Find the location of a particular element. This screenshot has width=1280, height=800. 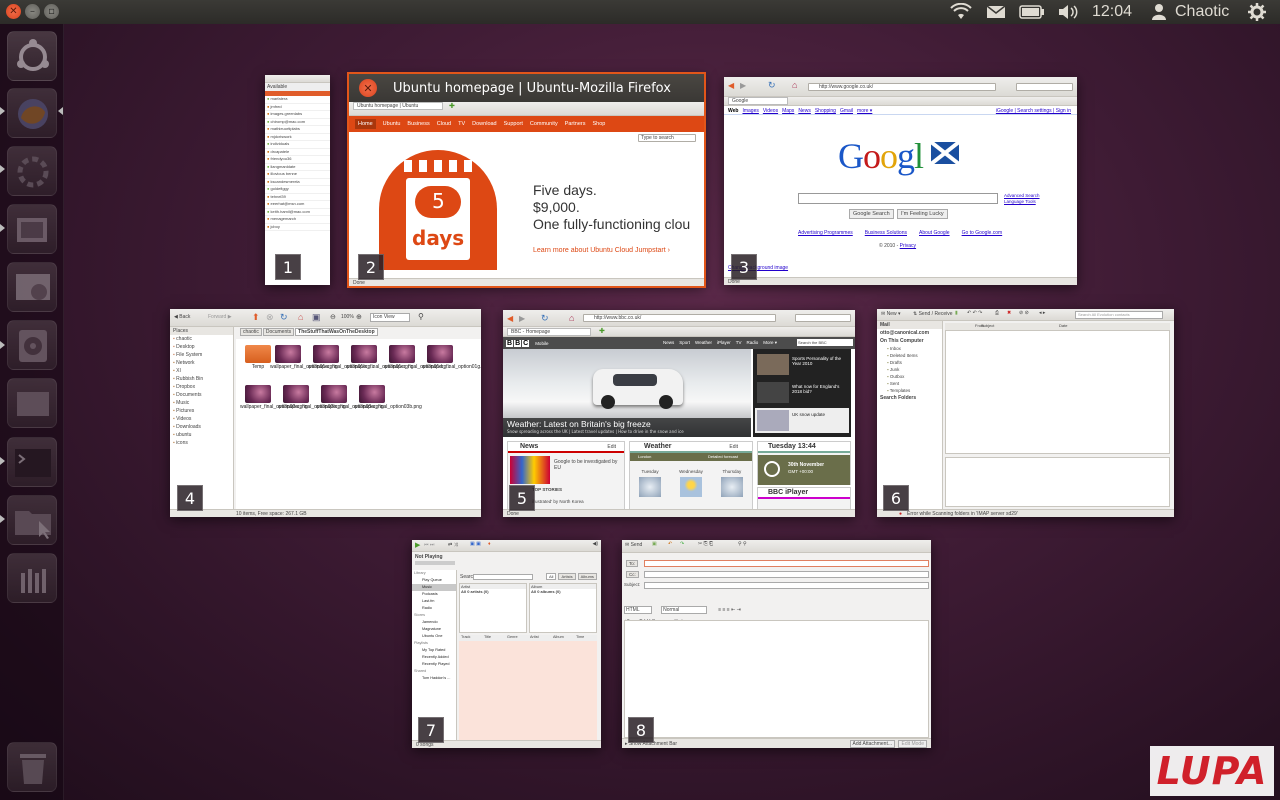

library-item: Recently Played is located at coordinates (434, 664).